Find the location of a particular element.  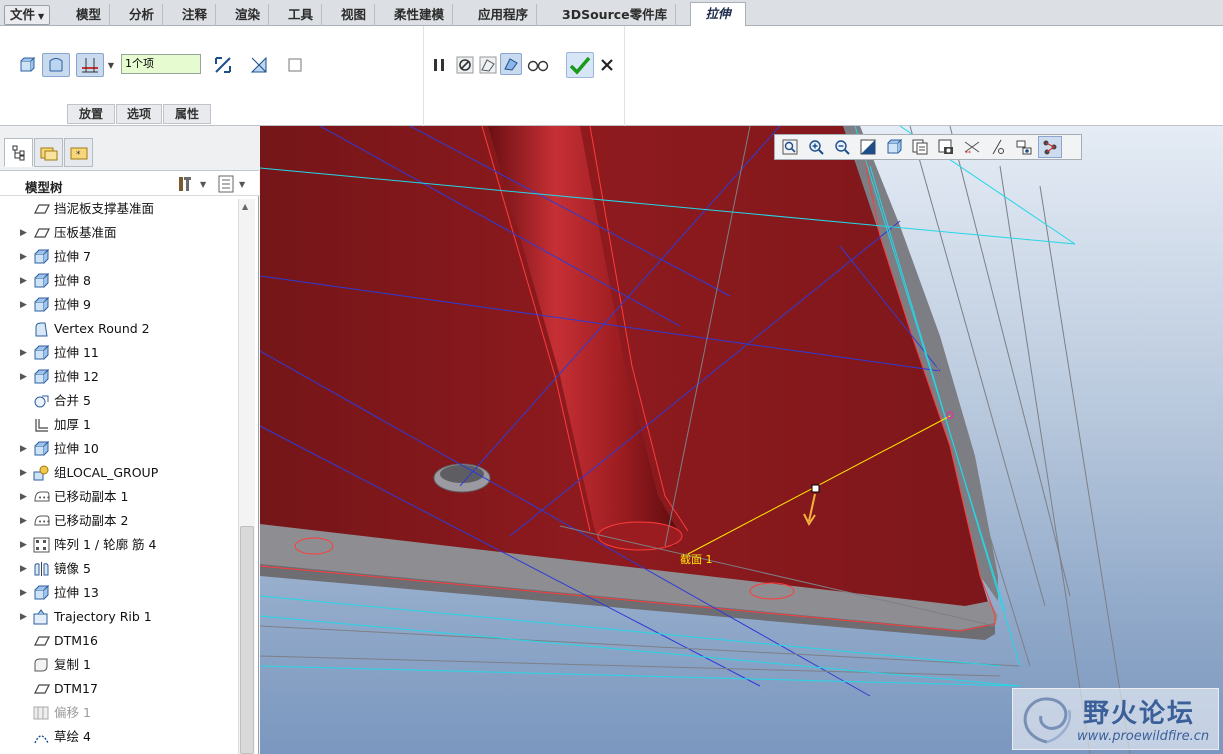

tree-item: ▶ 拉伸 11 is located at coordinates (119, 353).